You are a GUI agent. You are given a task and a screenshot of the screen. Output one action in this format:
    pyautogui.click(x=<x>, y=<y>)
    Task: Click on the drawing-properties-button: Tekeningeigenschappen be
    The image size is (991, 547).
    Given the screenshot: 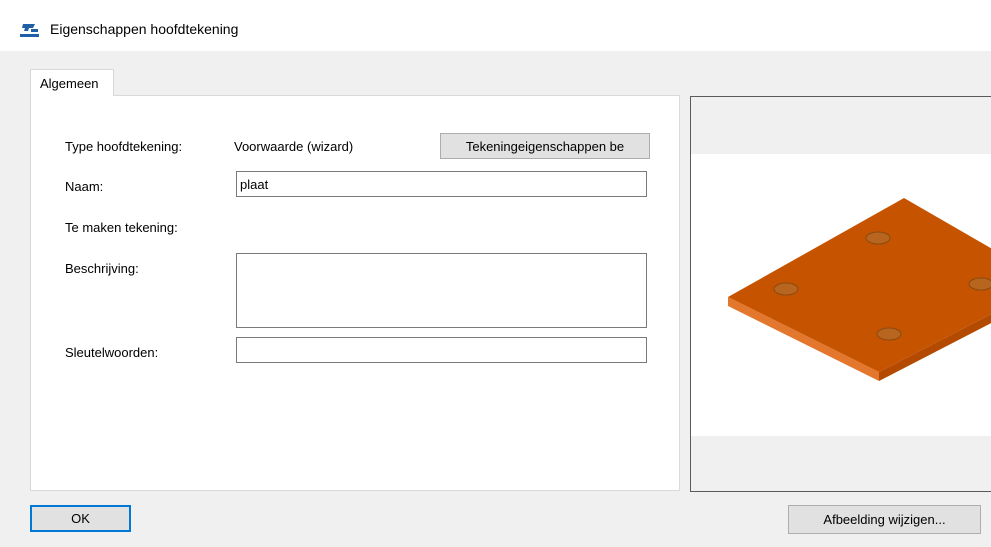 What is the action you would take?
    pyautogui.click(x=545, y=146)
    